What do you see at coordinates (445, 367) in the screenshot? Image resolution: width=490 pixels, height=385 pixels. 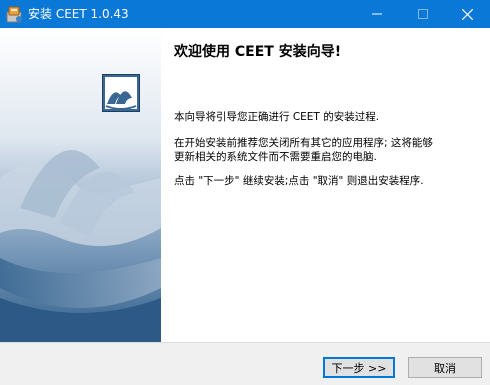 I see `cancel-button: 取消` at bounding box center [445, 367].